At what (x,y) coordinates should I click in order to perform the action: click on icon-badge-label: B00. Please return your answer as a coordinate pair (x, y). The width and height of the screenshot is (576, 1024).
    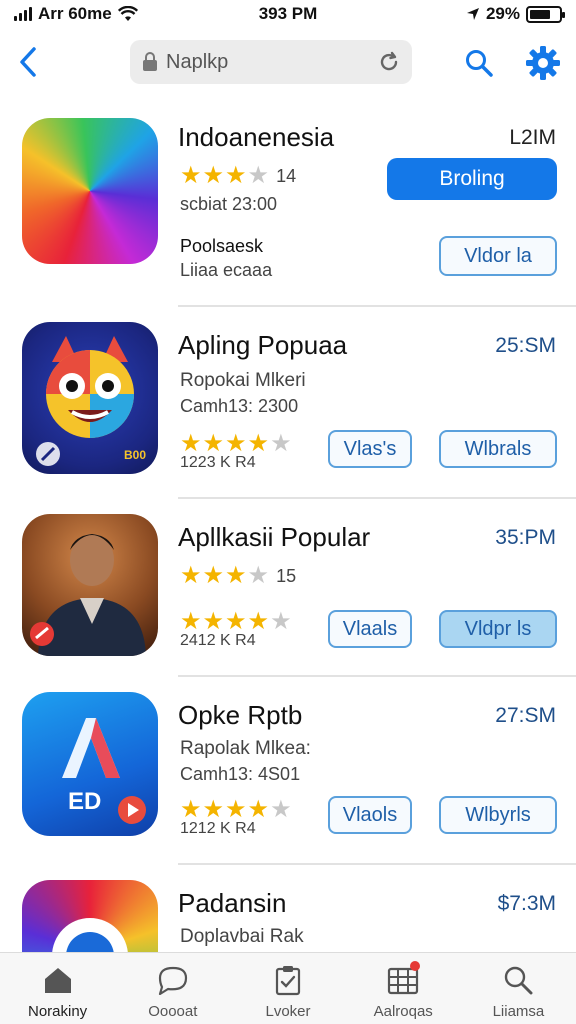
    Looking at the image, I should click on (134, 455).